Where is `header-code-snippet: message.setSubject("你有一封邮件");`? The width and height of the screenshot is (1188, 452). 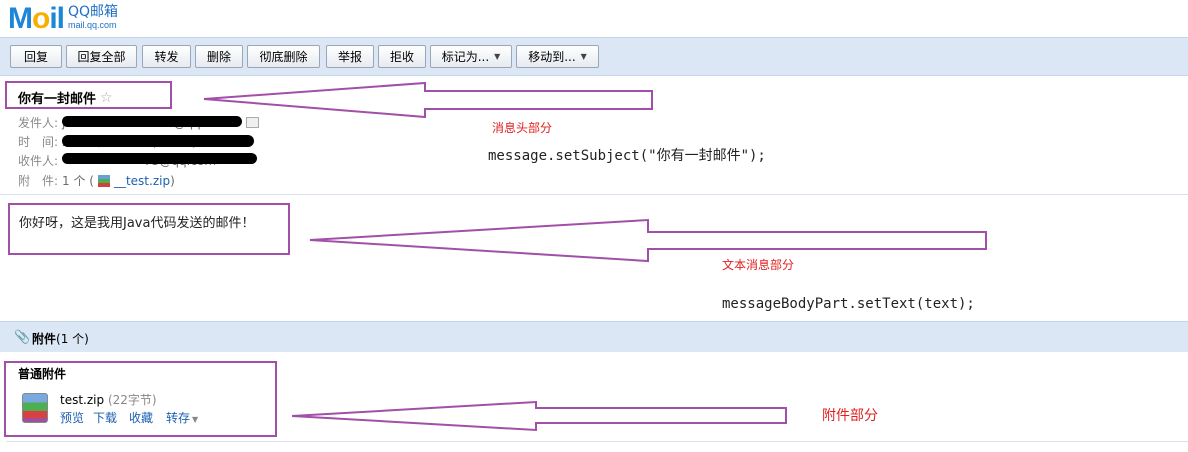 header-code-snippet: message.setSubject("你有一封邮件"); is located at coordinates (627, 156).